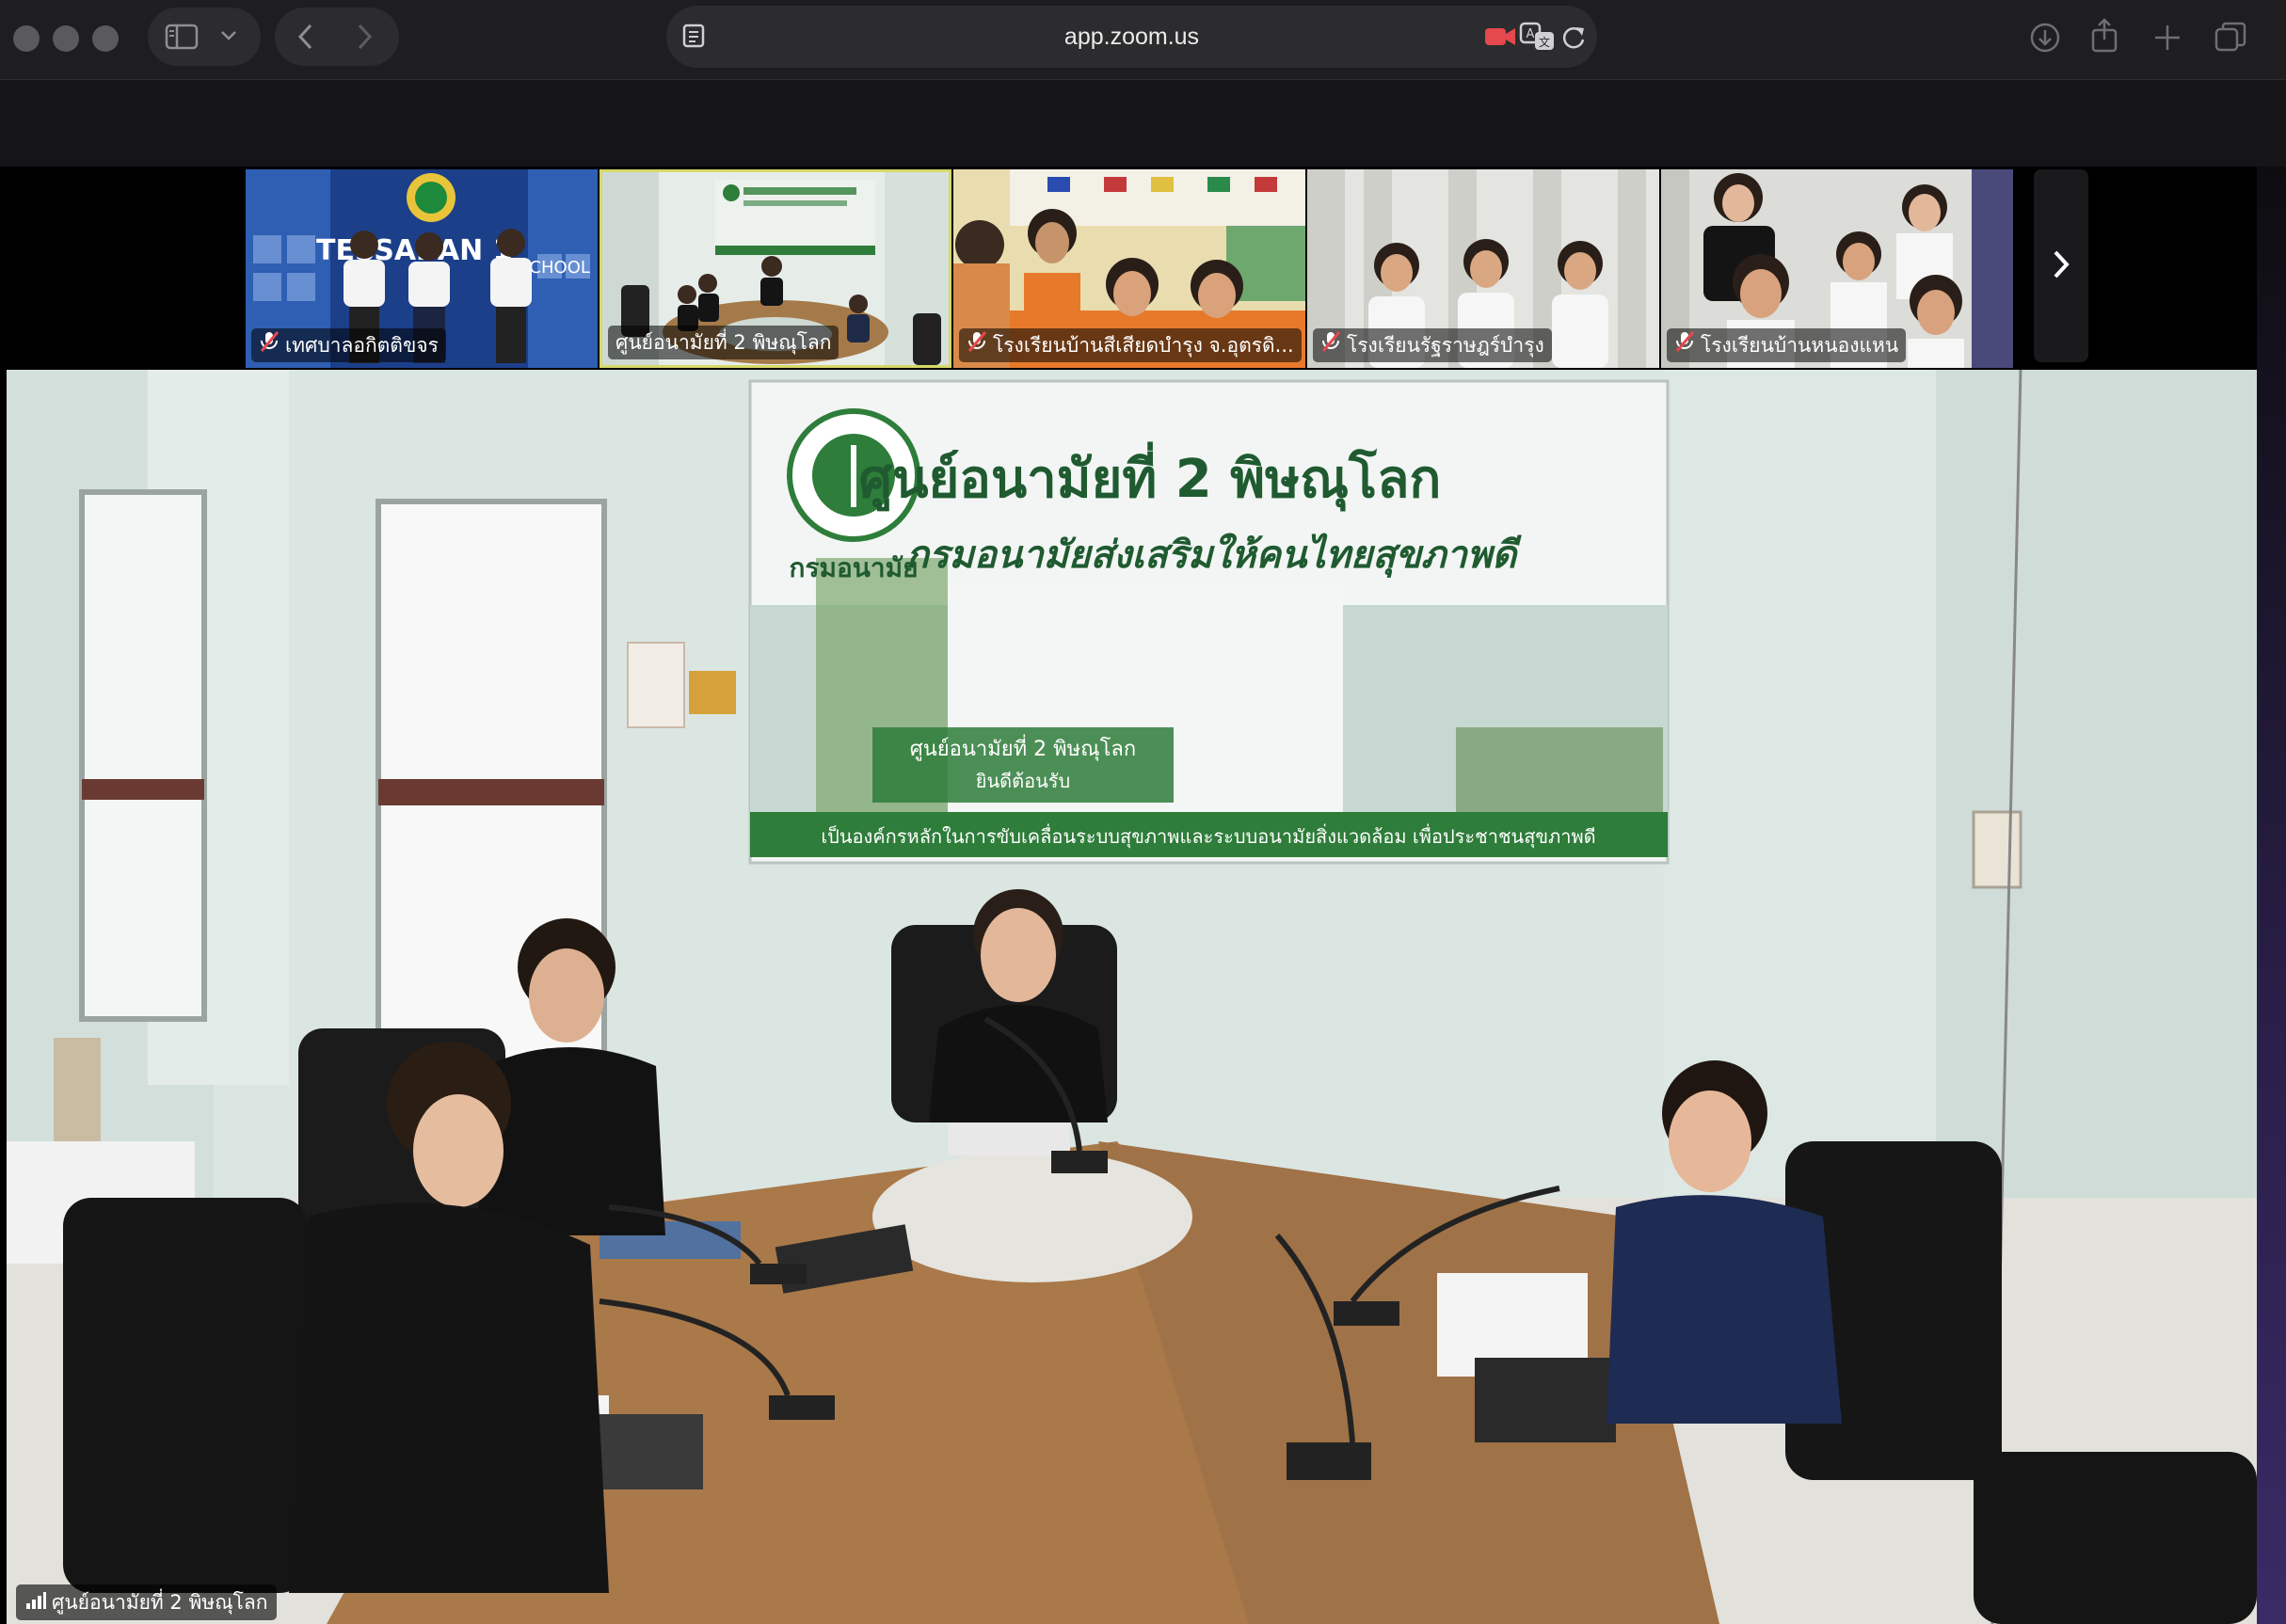  What do you see at coordinates (348, 345) in the screenshot?
I see `participant-name-label: เทศบาลอกิตติขจร` at bounding box center [348, 345].